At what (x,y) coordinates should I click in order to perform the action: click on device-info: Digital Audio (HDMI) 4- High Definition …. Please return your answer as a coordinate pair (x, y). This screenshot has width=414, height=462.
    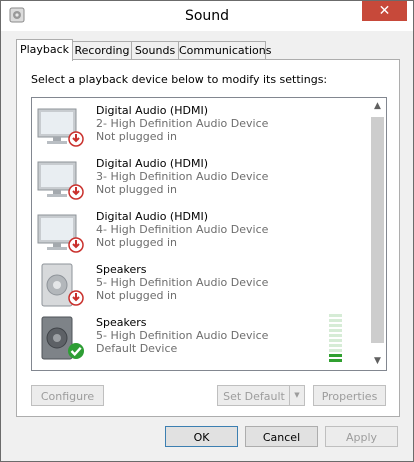
    Looking at the image, I should click on (182, 229).